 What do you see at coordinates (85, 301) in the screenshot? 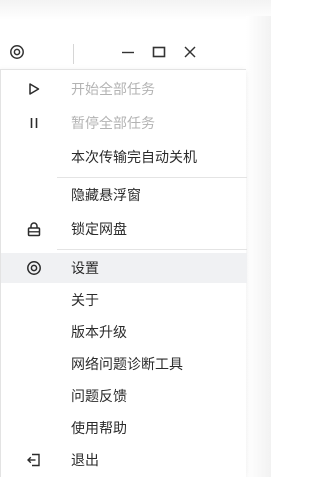
I see `menu-item-label: 关于` at bounding box center [85, 301].